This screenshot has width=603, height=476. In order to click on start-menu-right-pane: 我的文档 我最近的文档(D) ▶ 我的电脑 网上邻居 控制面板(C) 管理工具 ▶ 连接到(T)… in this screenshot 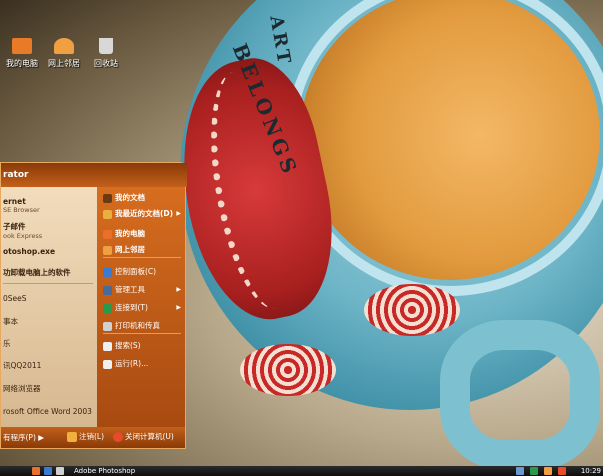, I will do `click(141, 307)`.